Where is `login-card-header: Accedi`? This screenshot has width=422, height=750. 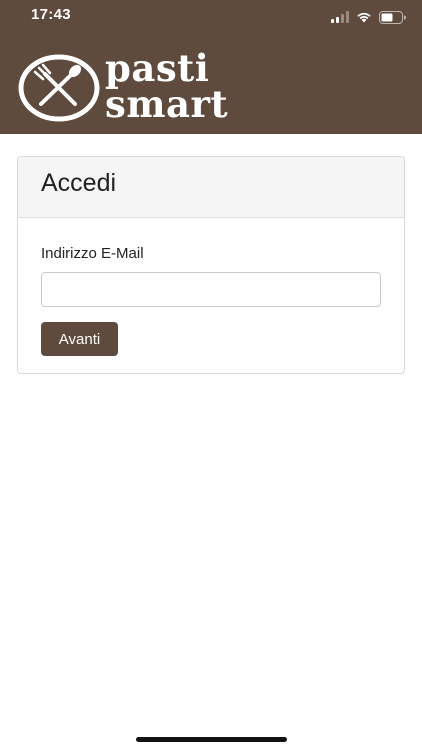 login-card-header: Accedi is located at coordinates (211, 187).